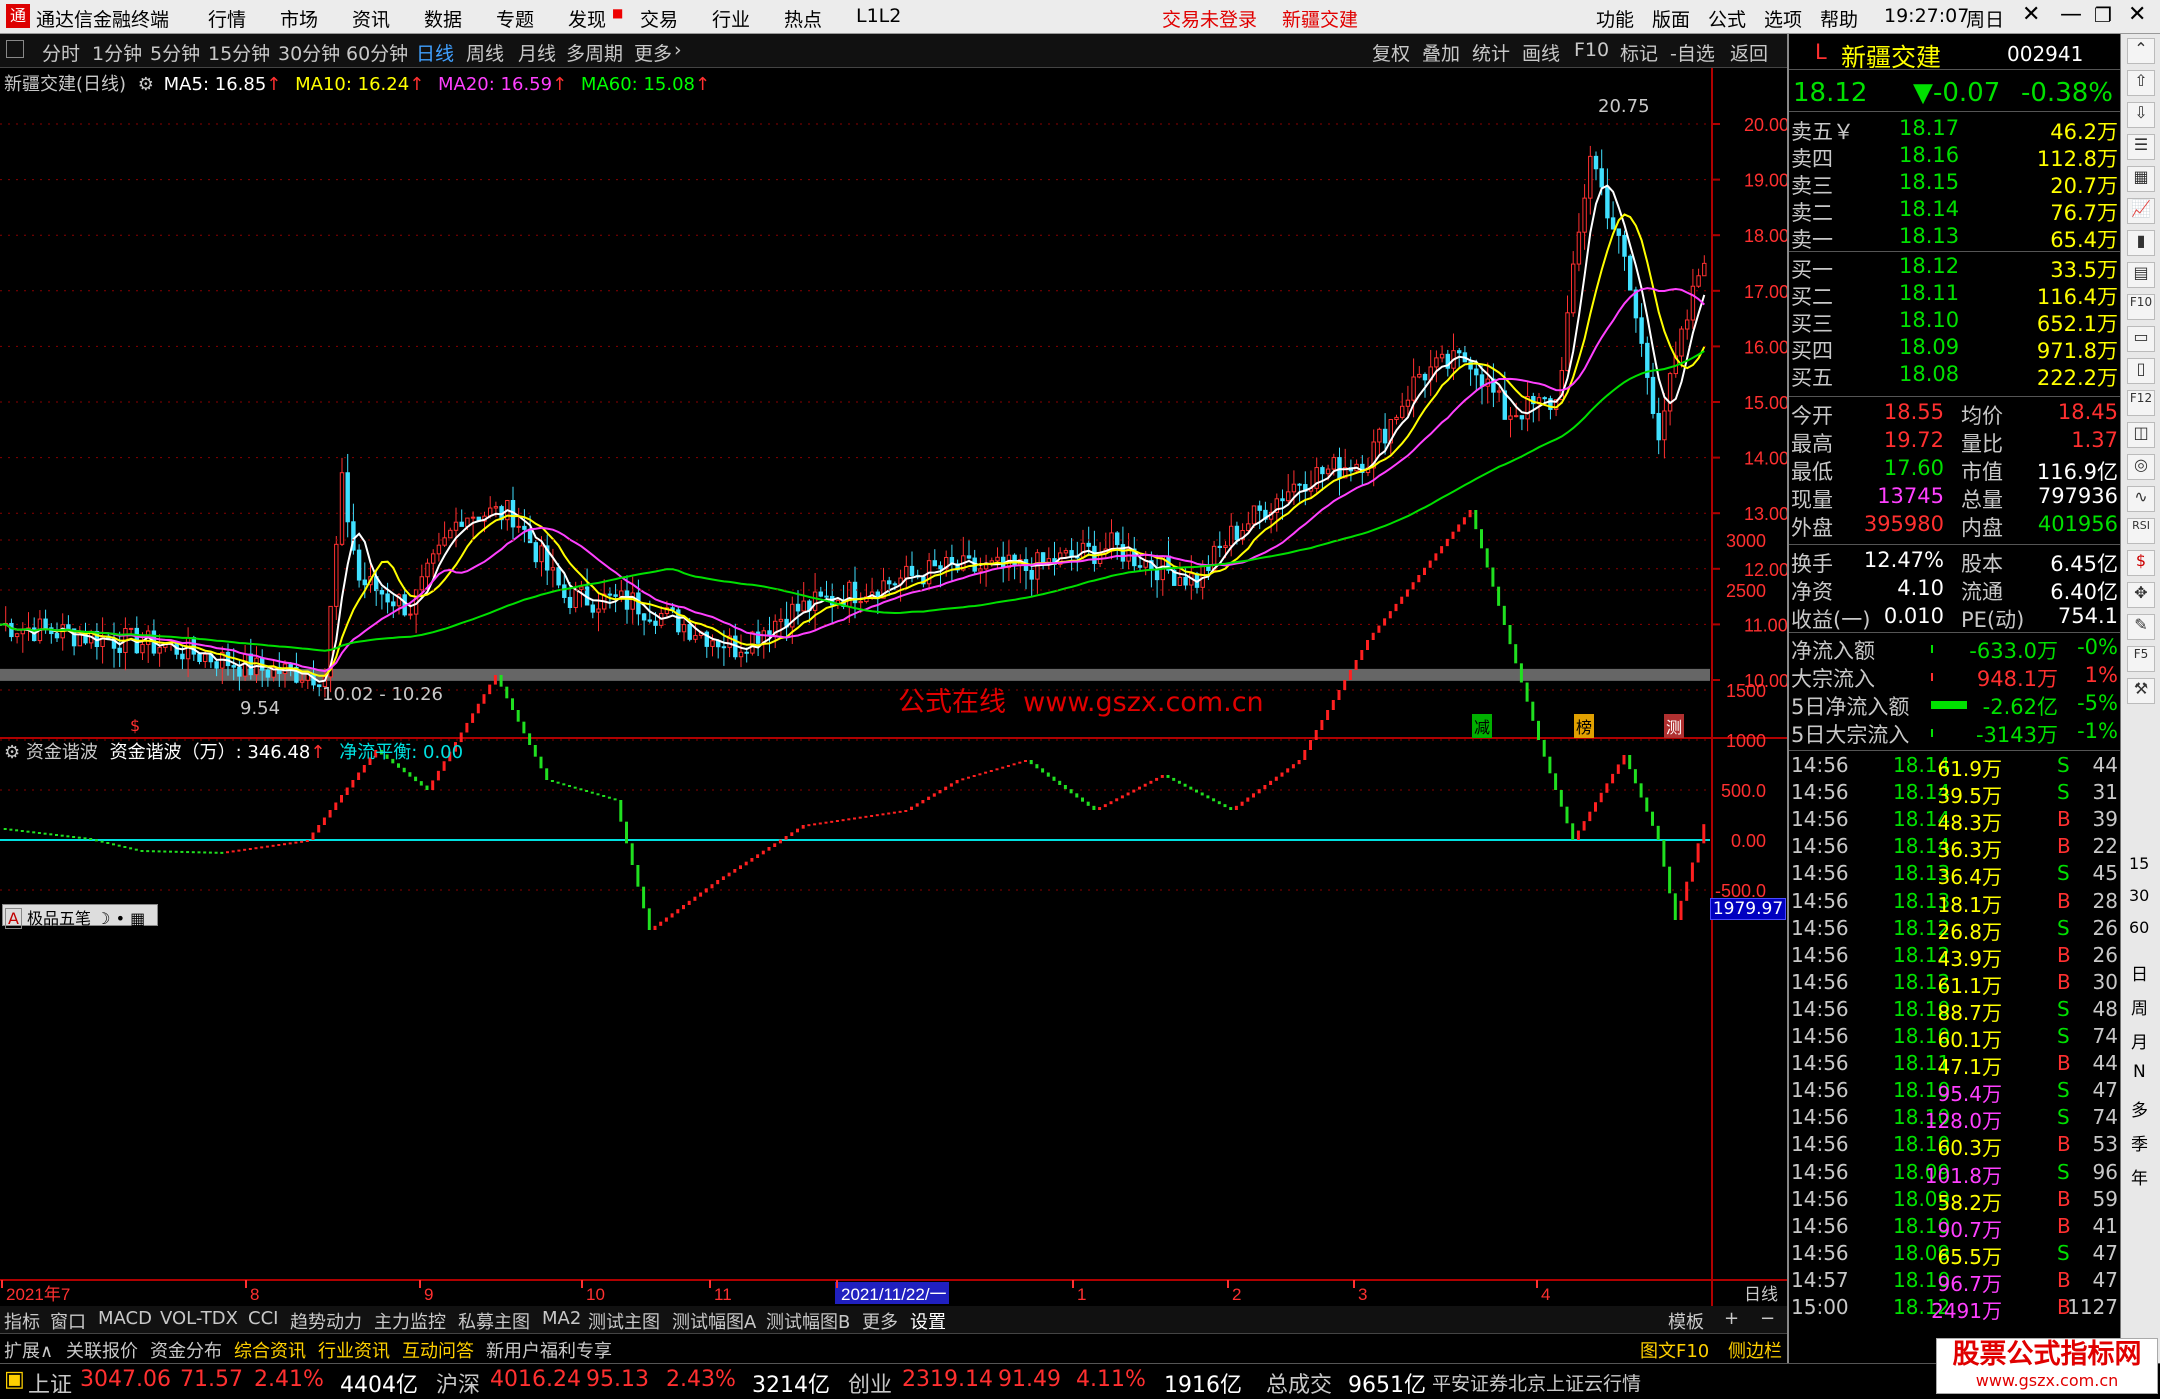 Image resolution: width=2160 pixels, height=1399 pixels. Describe the element at coordinates (653, 52) in the screenshot. I see `period-more: 更多` at that location.